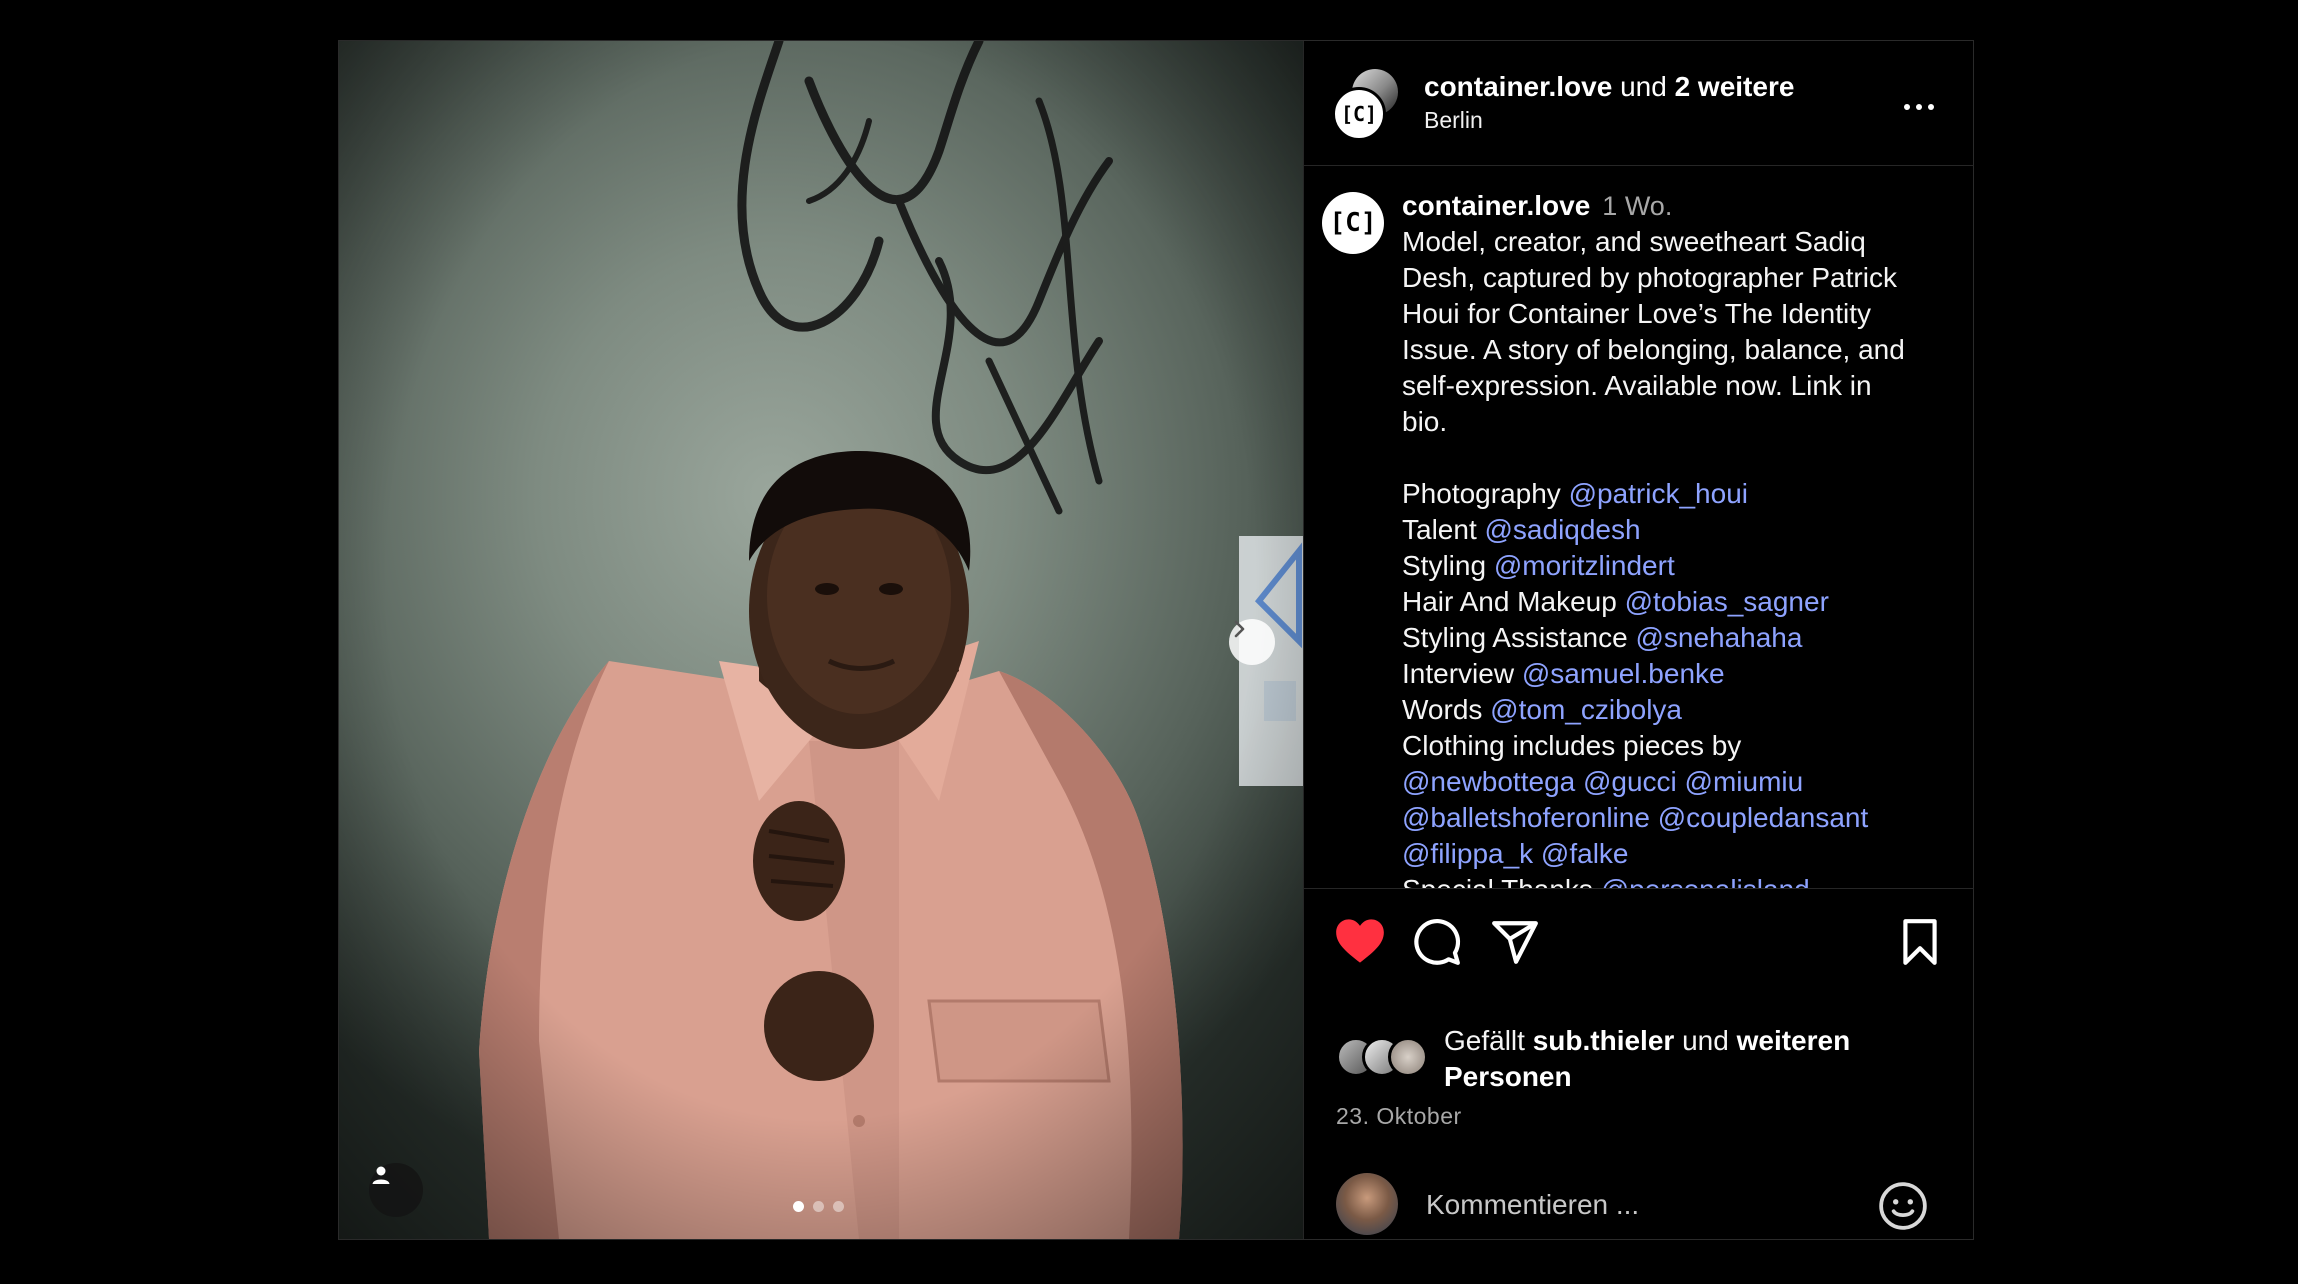  Describe the element at coordinates (1623, 673) in the screenshot. I see `mention-link: @samuel.benke` at that location.